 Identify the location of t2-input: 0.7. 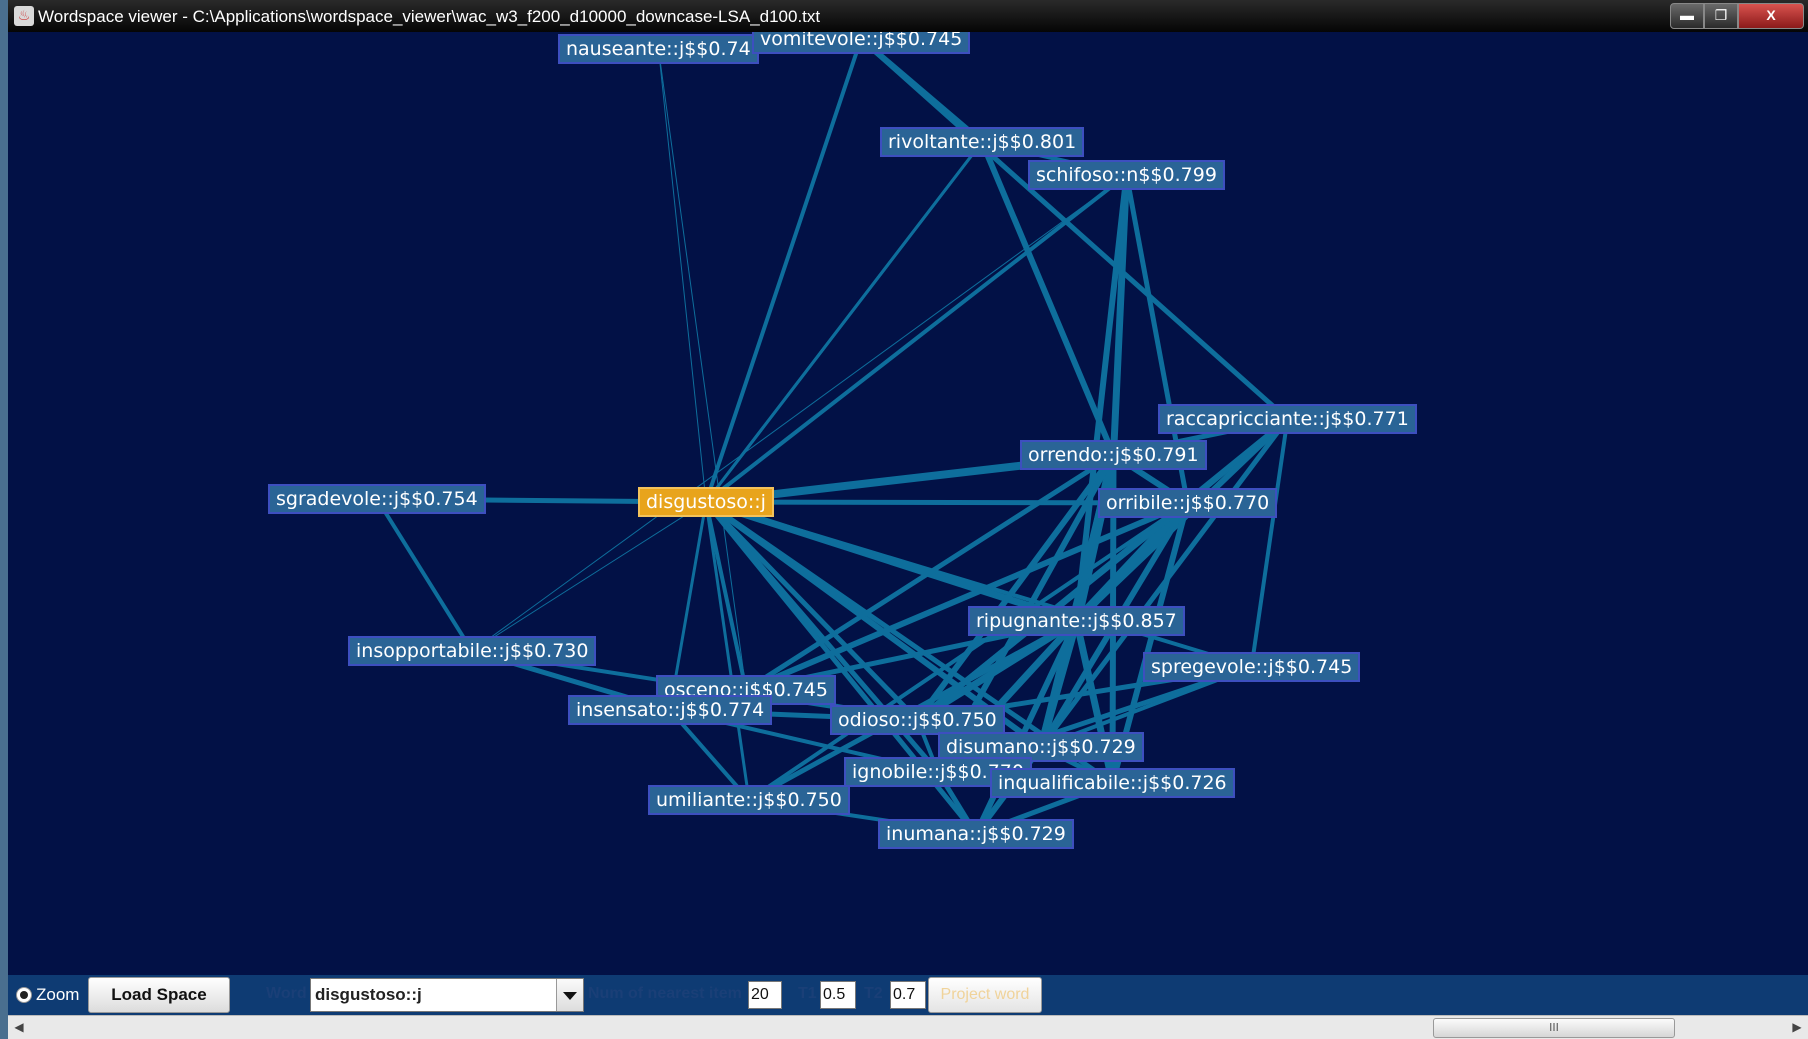
(908, 995).